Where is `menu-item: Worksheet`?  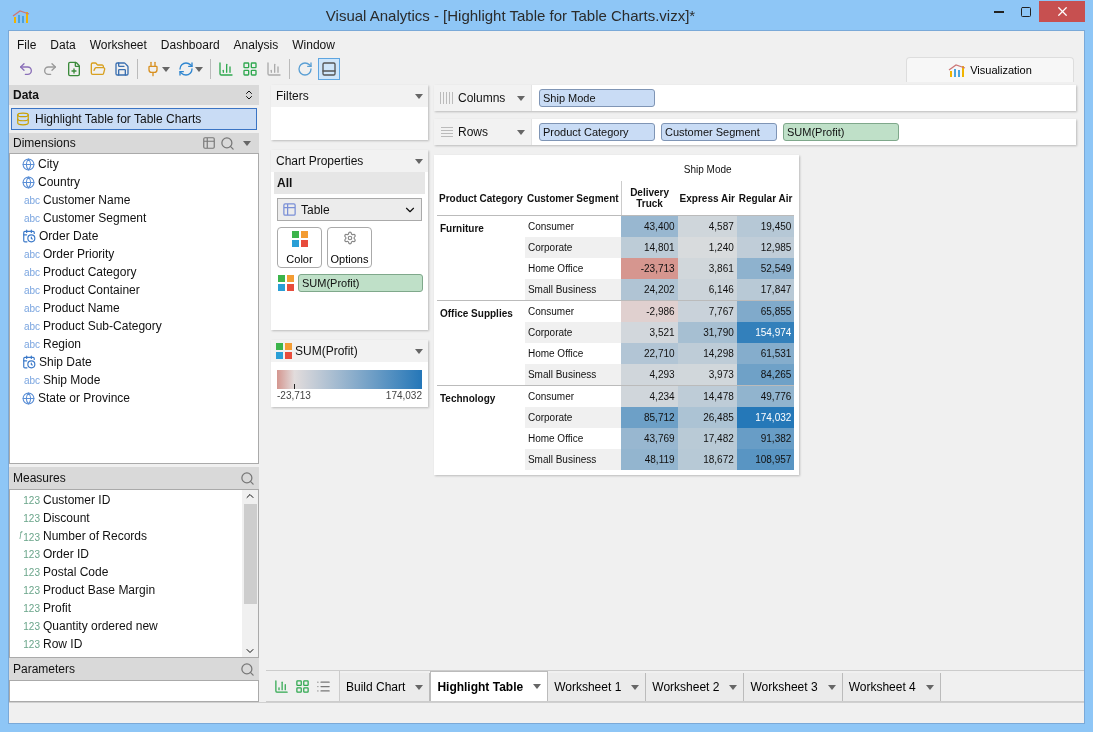 menu-item: Worksheet is located at coordinates (118, 45).